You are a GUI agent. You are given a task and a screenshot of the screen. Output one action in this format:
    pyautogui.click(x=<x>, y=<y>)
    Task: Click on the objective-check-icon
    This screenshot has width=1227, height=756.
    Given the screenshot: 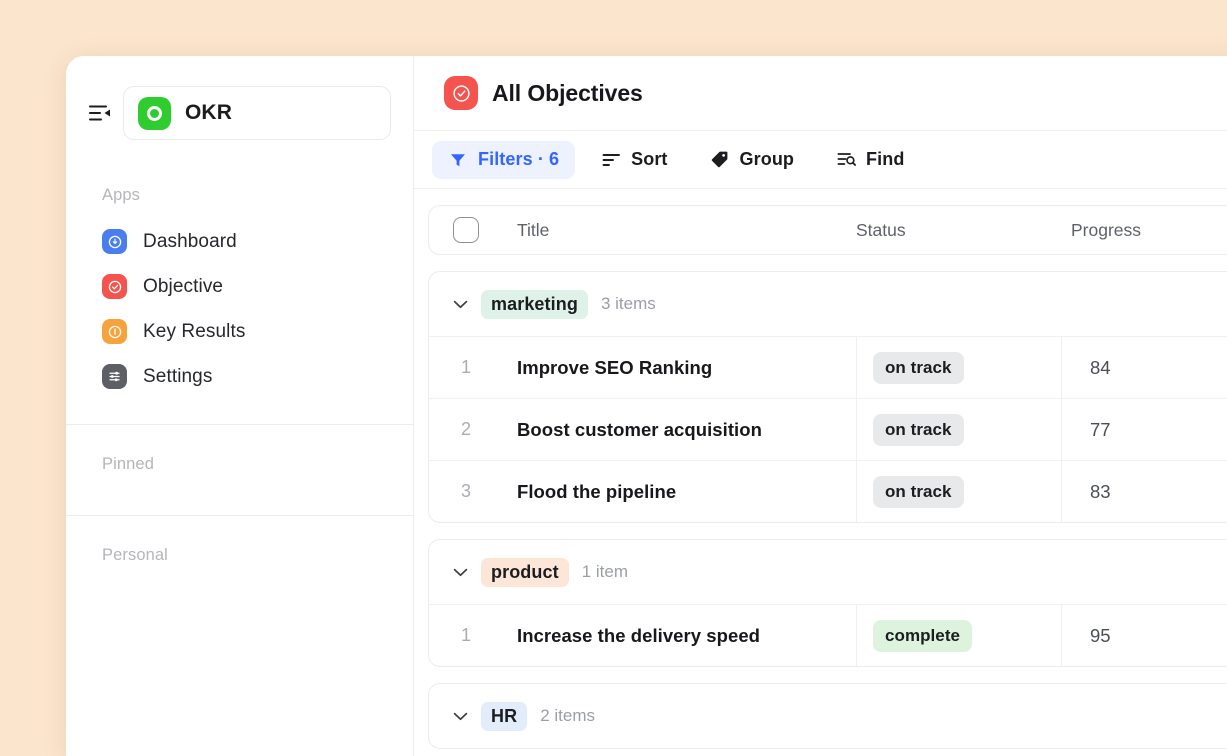 What is the action you would take?
    pyautogui.click(x=461, y=93)
    